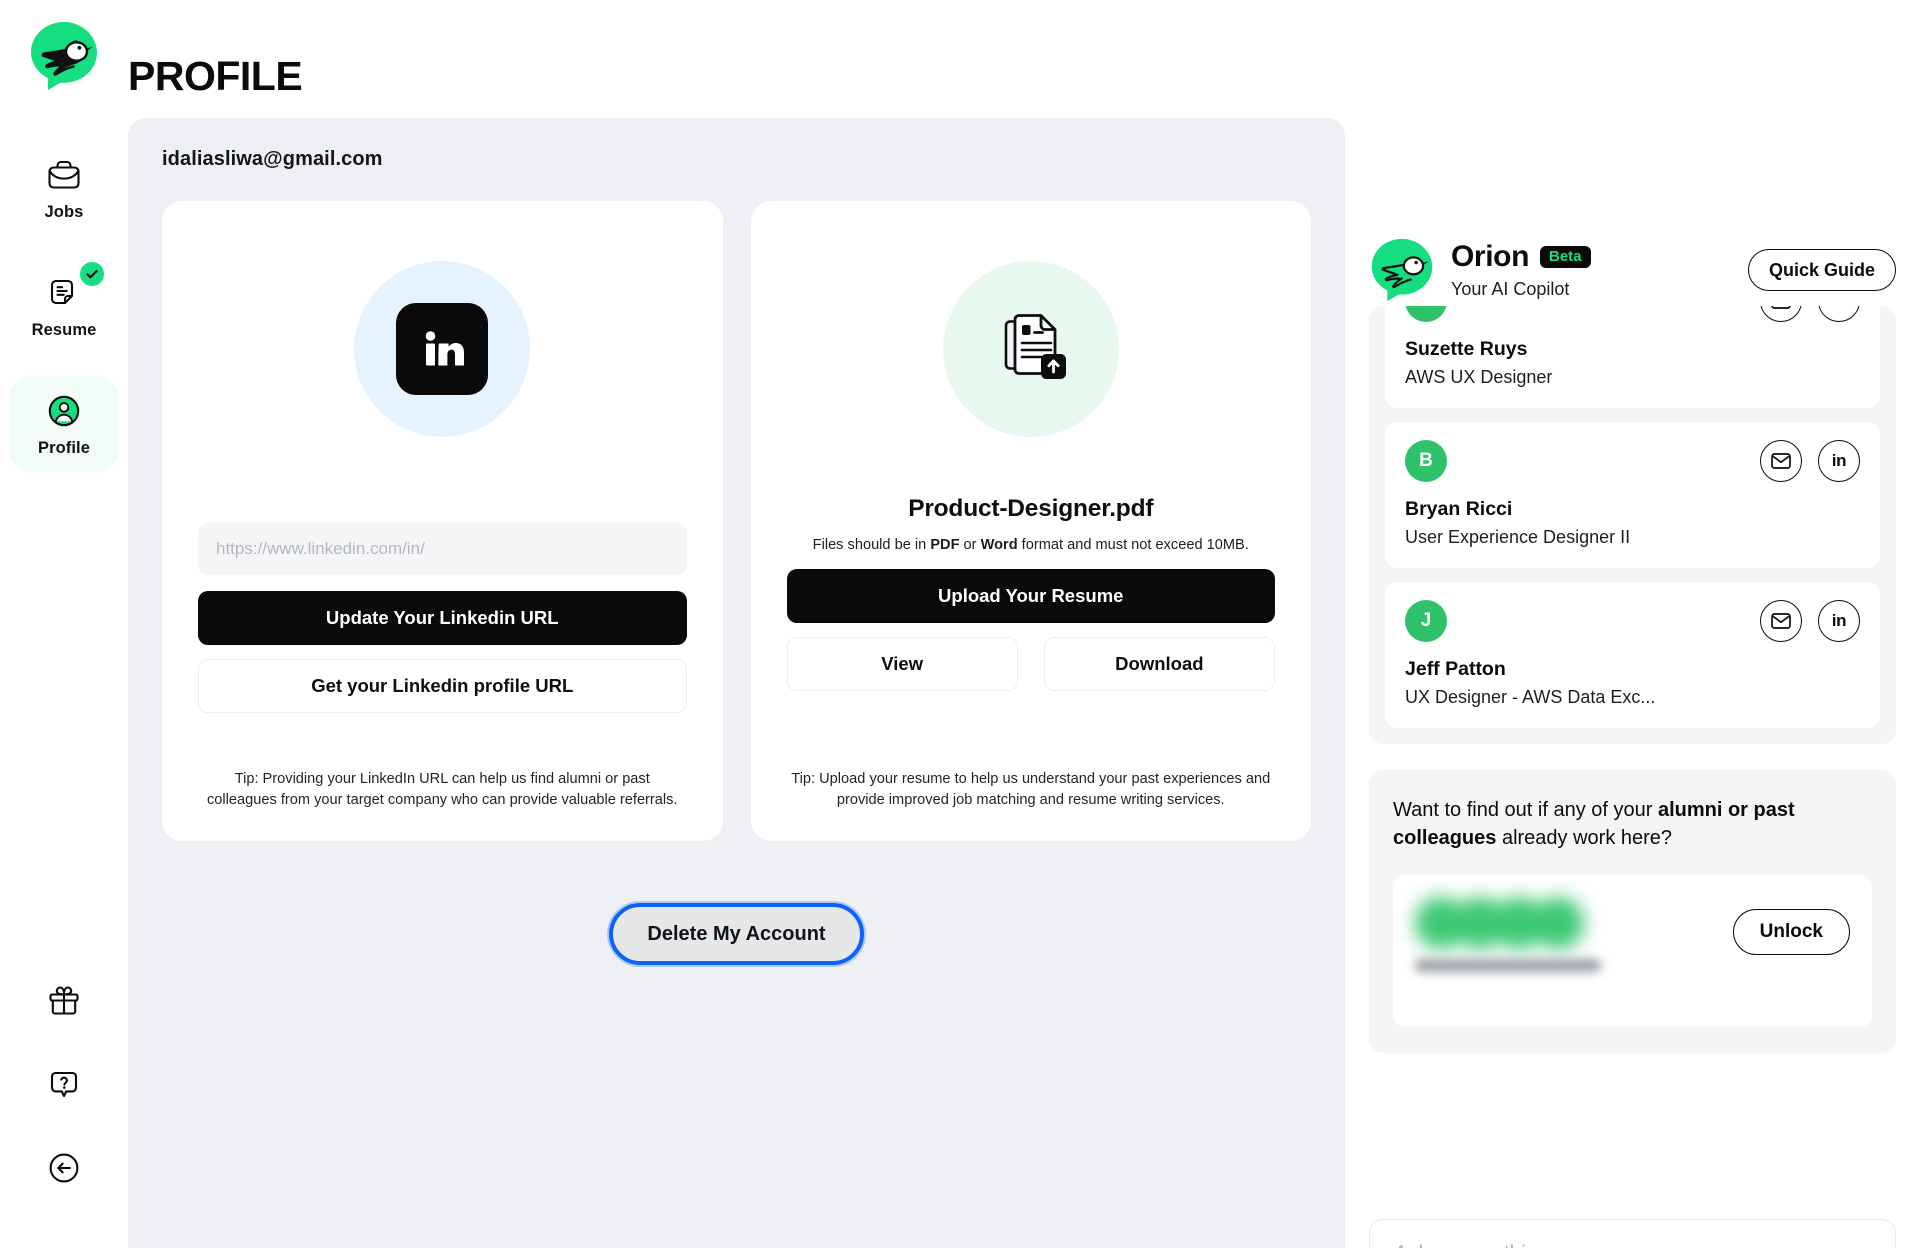 This screenshot has height=1248, width=1920. I want to click on resume-emblem, so click(1030, 349).